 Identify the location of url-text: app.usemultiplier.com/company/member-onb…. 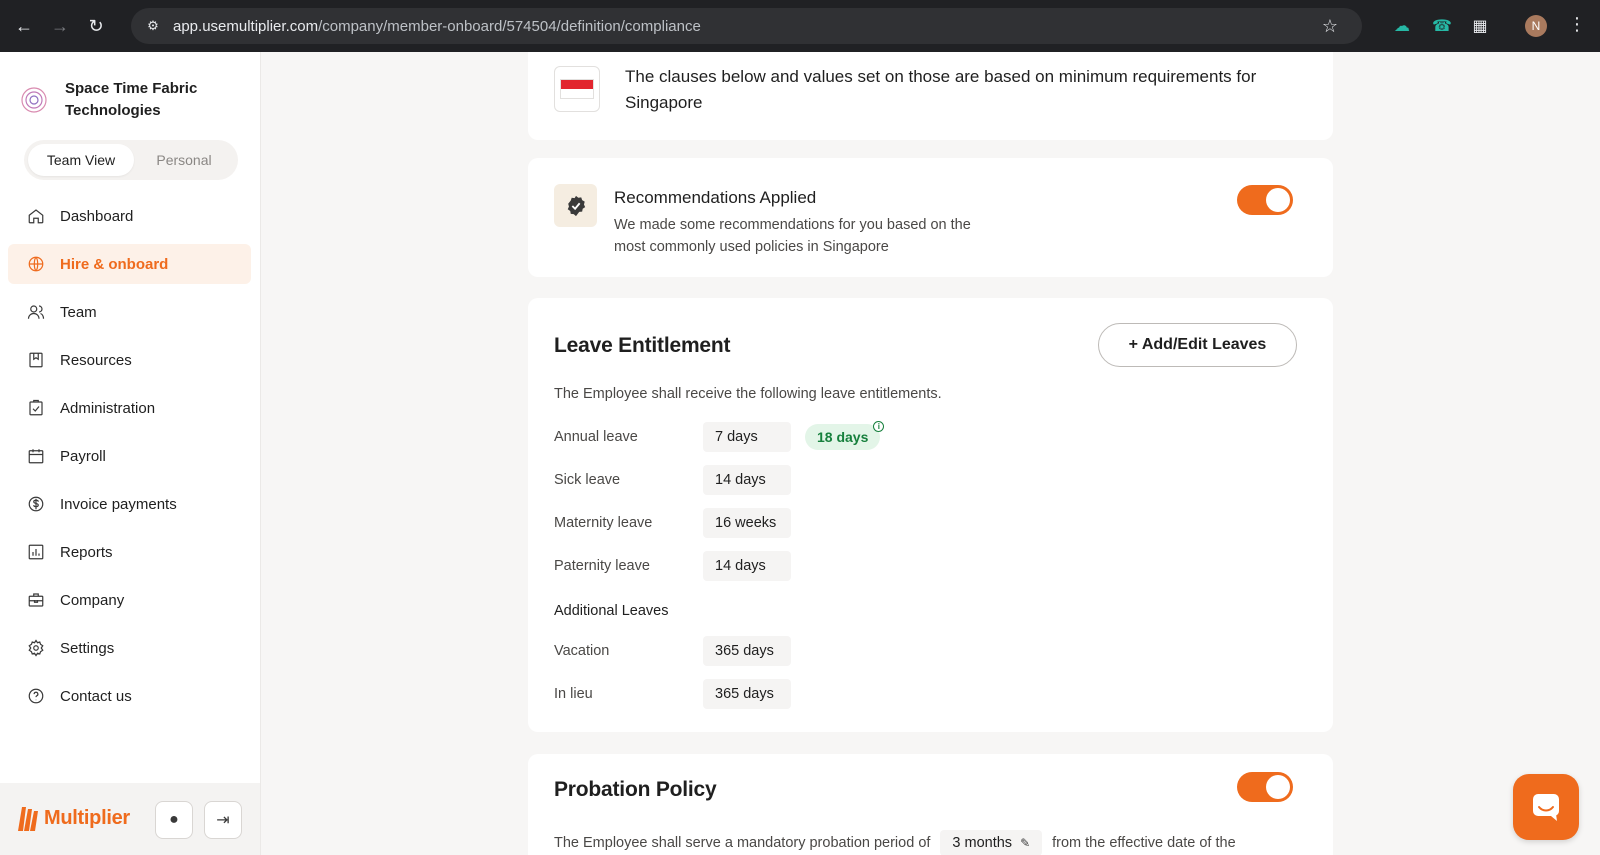
(437, 26).